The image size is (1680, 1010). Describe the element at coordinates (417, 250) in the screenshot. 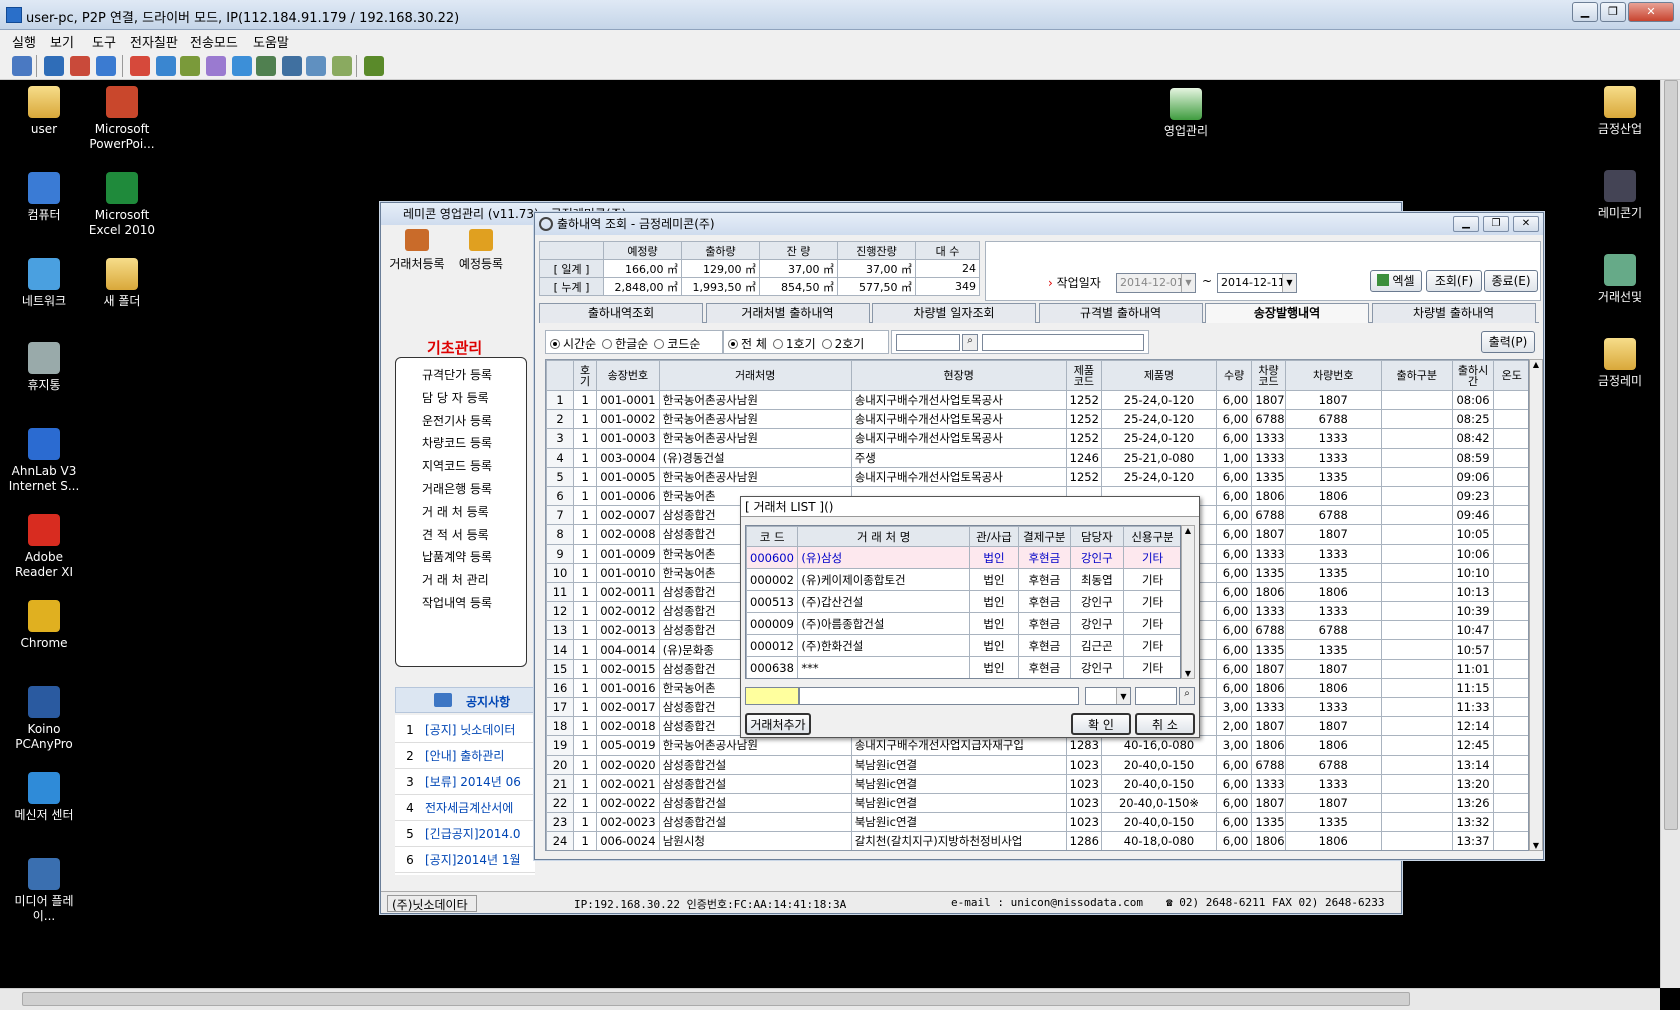

I see `toolbar-button: 거래처등록` at that location.